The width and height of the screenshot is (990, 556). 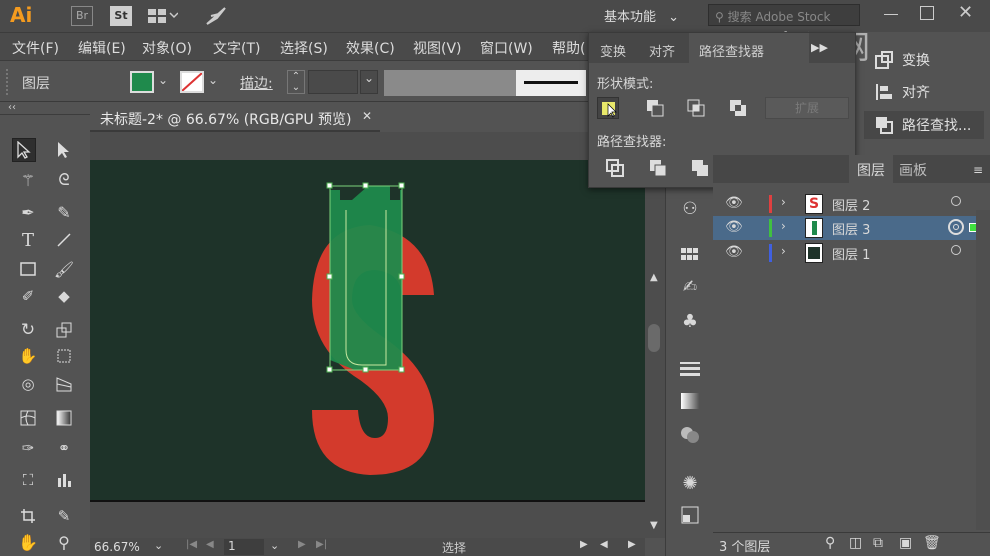 I want to click on minus-front-button, so click(x=655, y=108).